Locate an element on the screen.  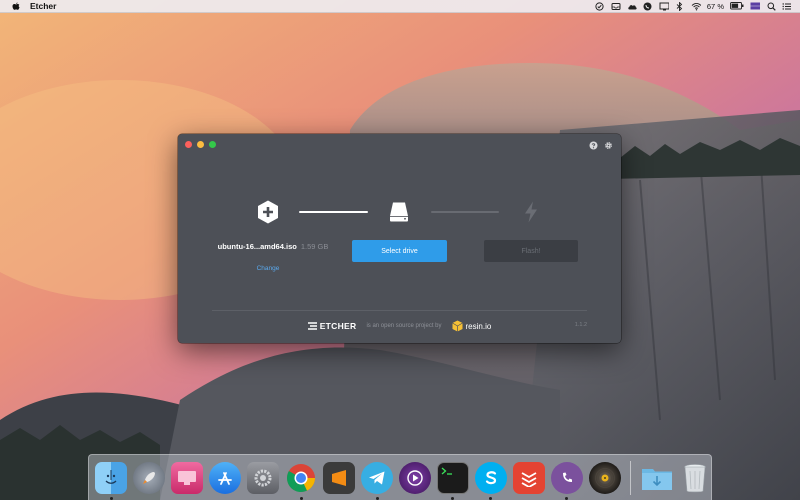
app-menu-title: Etcher is located at coordinates (43, 6).